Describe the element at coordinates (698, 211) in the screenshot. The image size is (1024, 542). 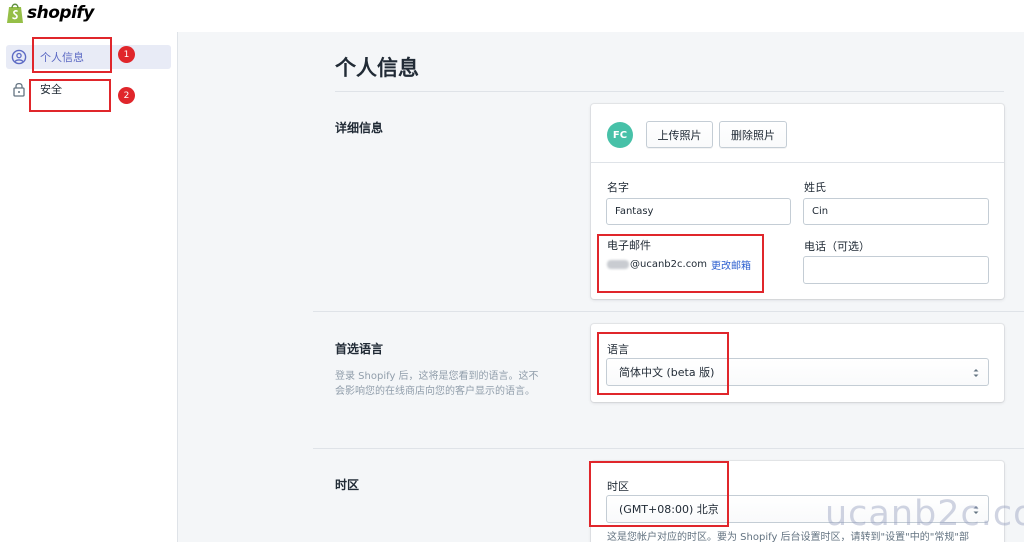
I see `first-name-field: Fantasy` at that location.